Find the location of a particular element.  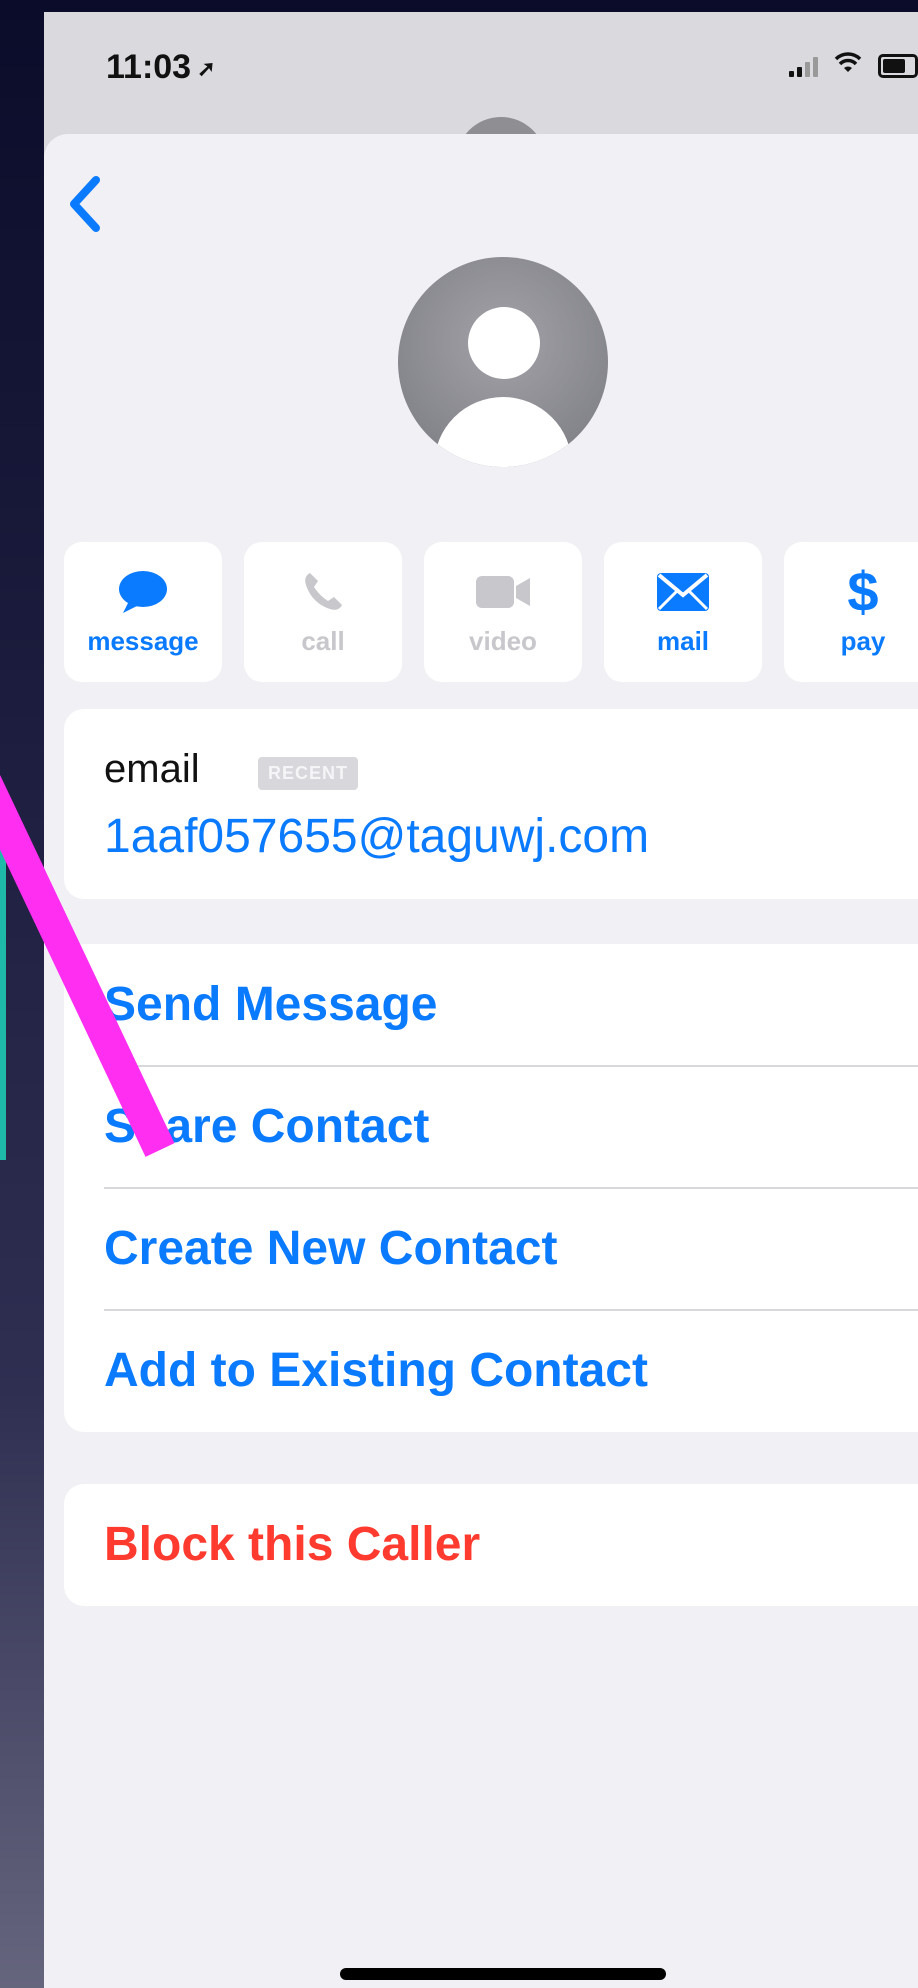

background-teal-accent is located at coordinates (3, 975).